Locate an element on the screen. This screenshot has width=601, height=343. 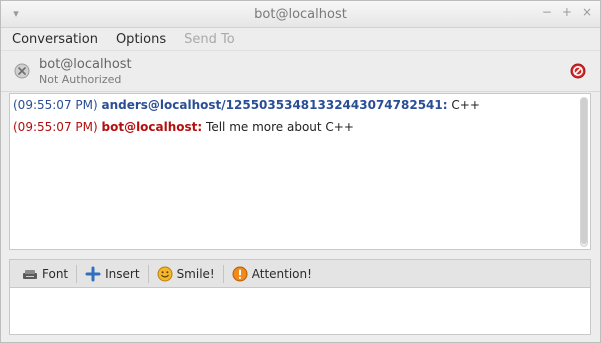
attention-icon is located at coordinates (240, 273).